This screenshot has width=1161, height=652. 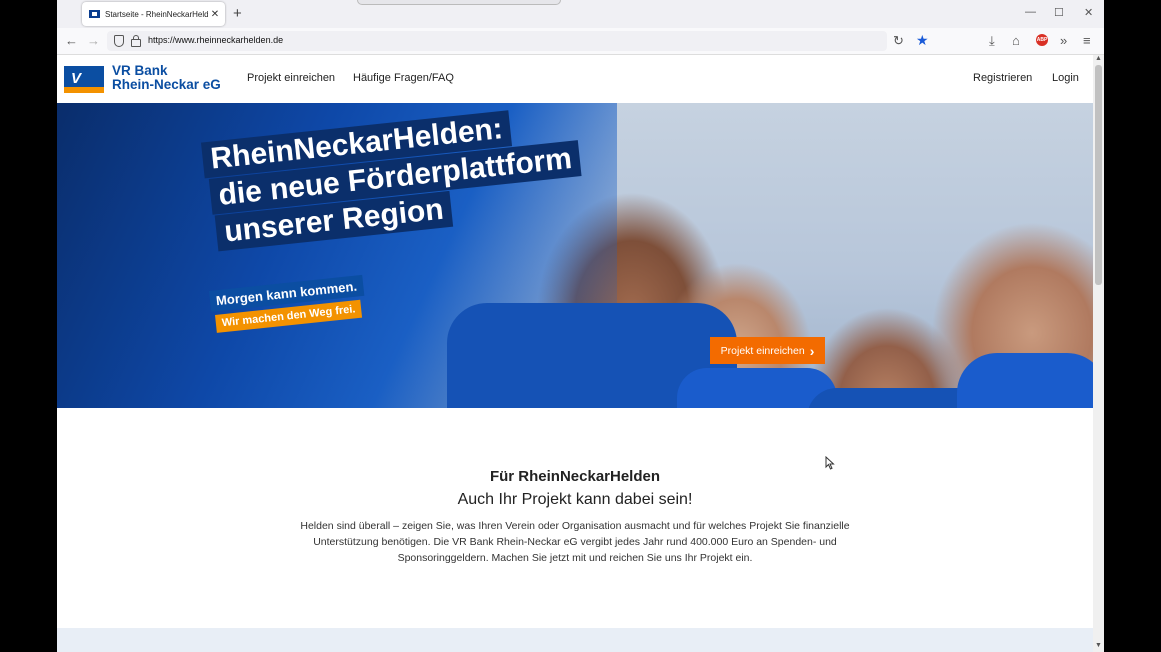 I want to click on logo-glyph: V, so click(x=76, y=78).